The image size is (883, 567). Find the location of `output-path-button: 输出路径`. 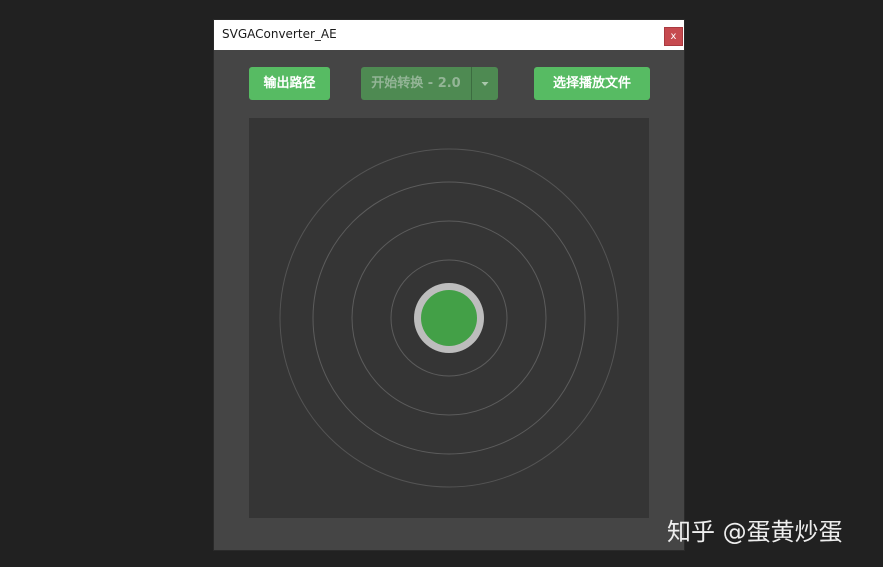

output-path-button: 输出路径 is located at coordinates (289, 83).